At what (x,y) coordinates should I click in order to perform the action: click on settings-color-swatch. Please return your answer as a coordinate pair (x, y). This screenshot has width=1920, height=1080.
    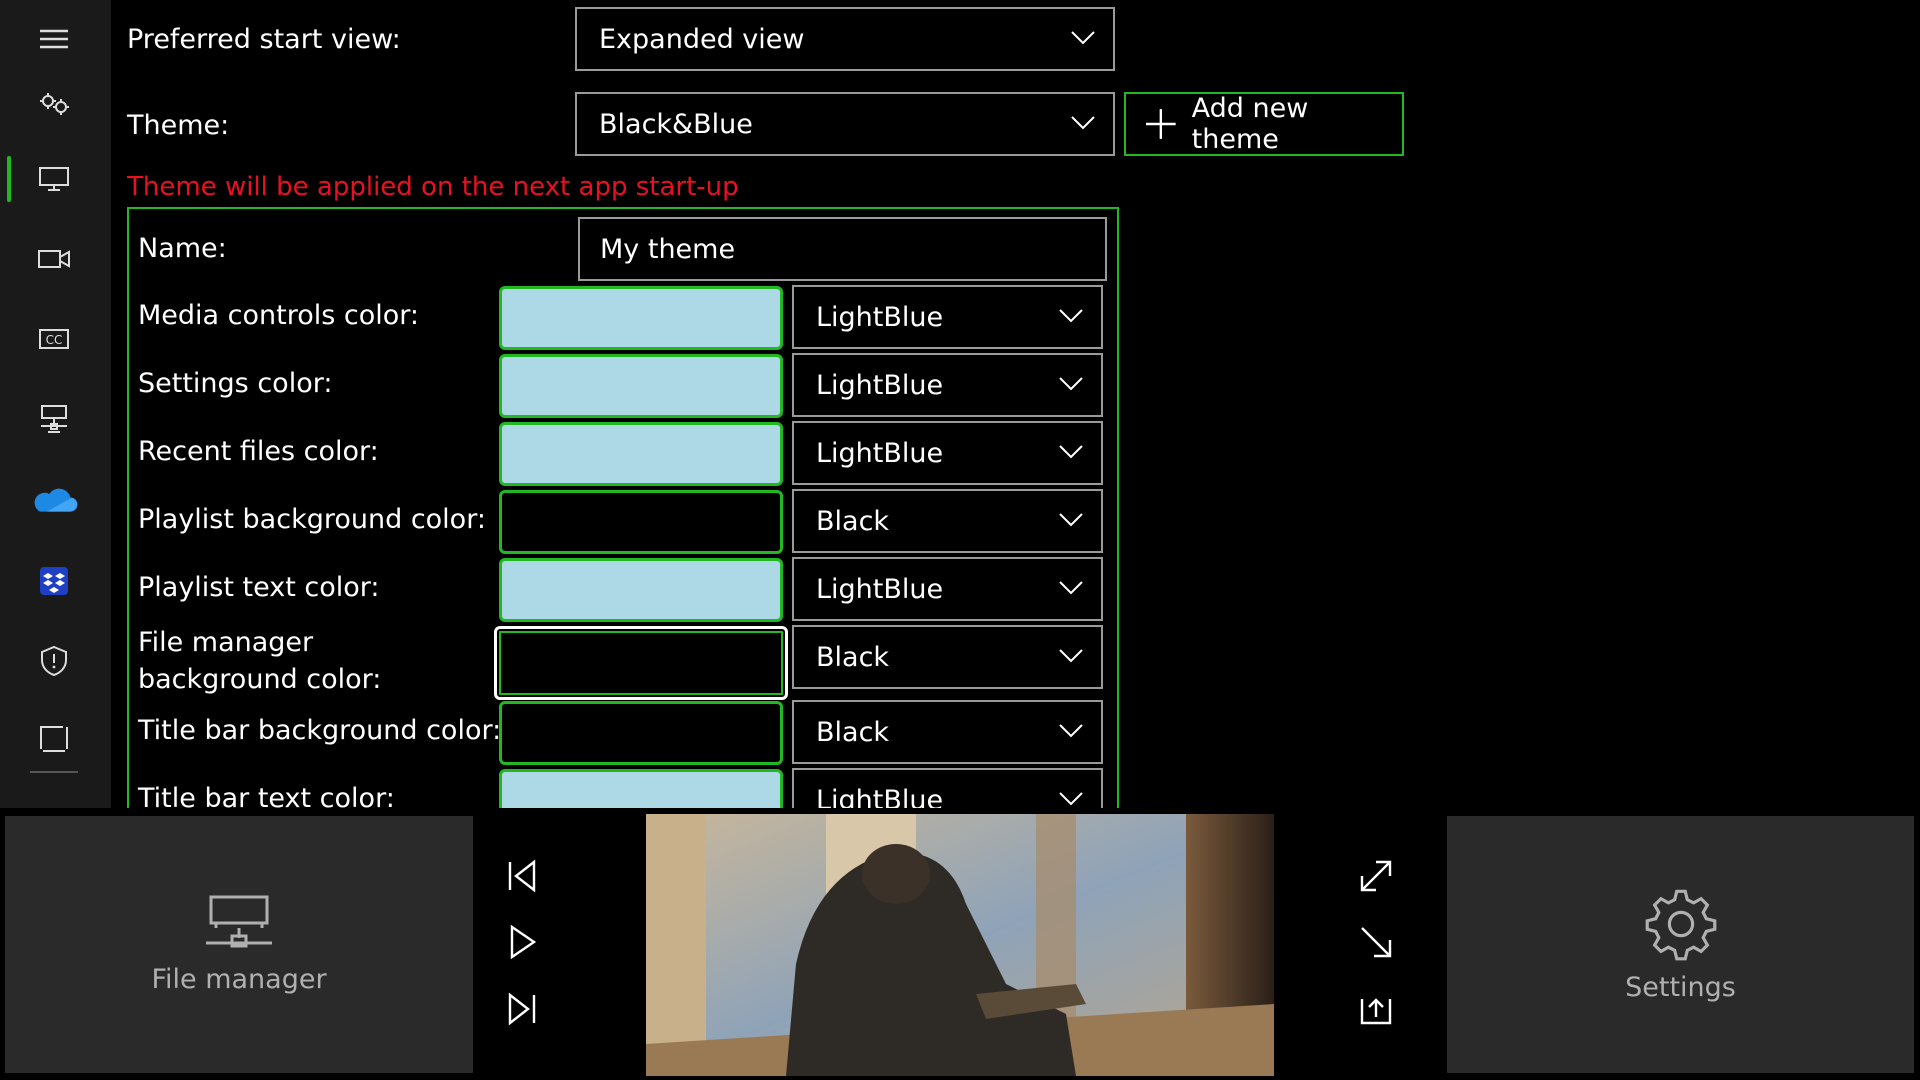
    Looking at the image, I should click on (641, 386).